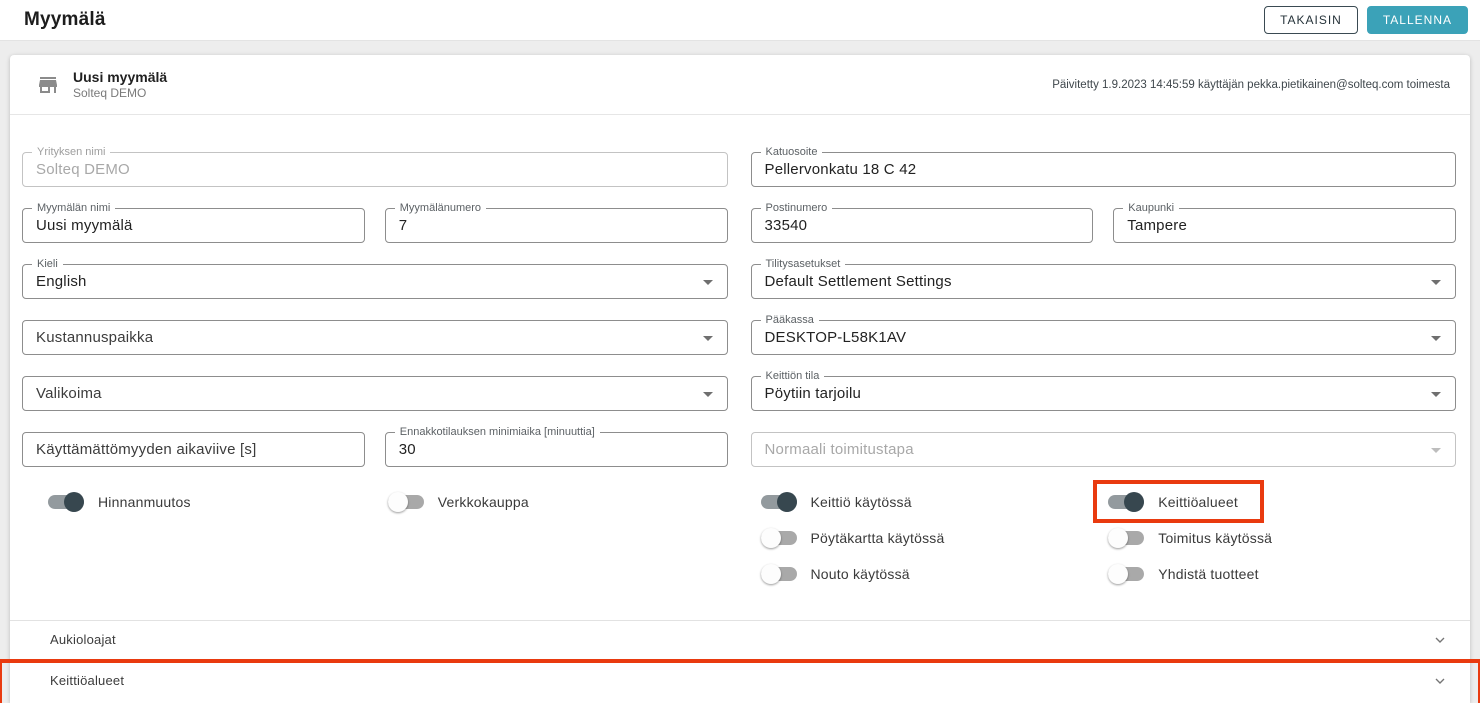  What do you see at coordinates (1103, 390) in the screenshot?
I see `kitchen-state-select: Keittiön tila Pöytiin tarjoilu` at bounding box center [1103, 390].